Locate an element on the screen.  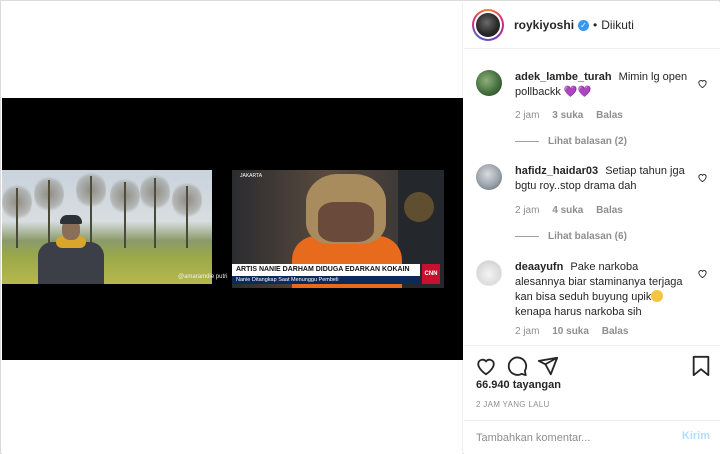
comment-likes: 4 suka is located at coordinates (567, 210).